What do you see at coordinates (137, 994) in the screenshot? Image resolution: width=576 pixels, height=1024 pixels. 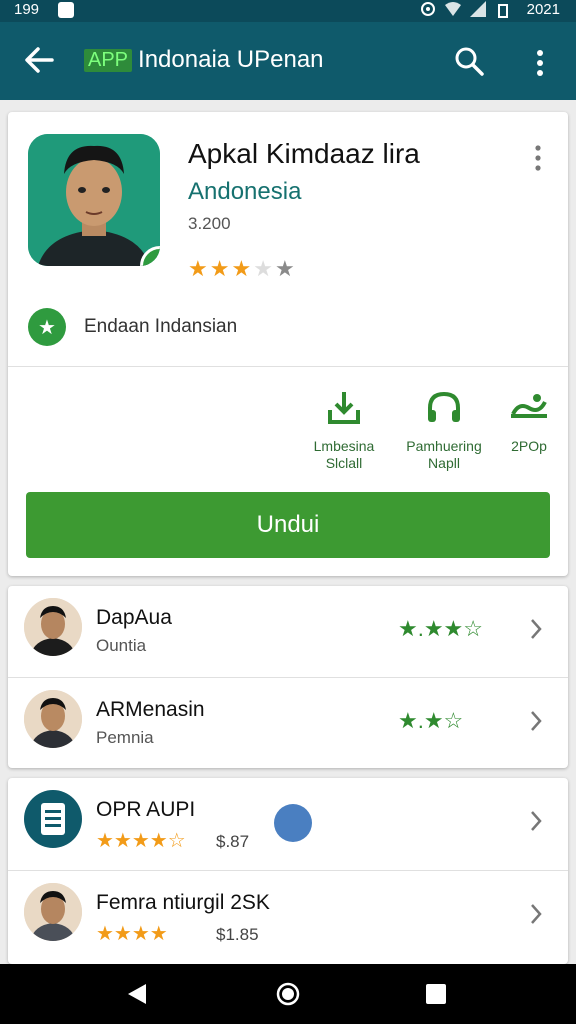 I see `nav-back-icon` at bounding box center [137, 994].